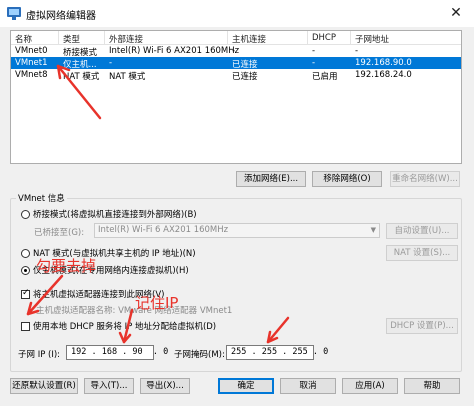  I want to click on annotation-arrow-row, so click(79, 92).